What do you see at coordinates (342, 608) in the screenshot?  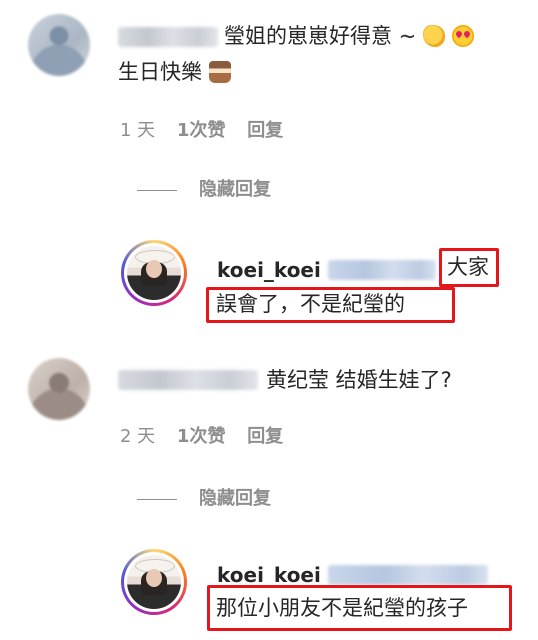 I see `reply-text: 那位小朋友不是紀瑩的孩子` at bounding box center [342, 608].